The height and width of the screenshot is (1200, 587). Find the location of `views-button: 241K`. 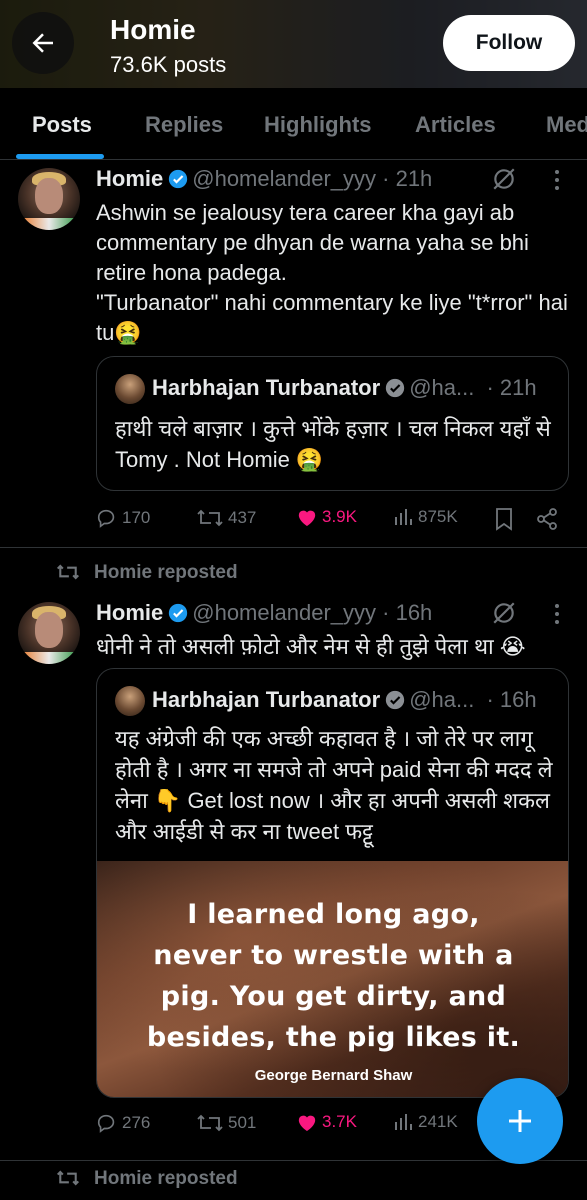

views-button: 241K is located at coordinates (426, 1122).